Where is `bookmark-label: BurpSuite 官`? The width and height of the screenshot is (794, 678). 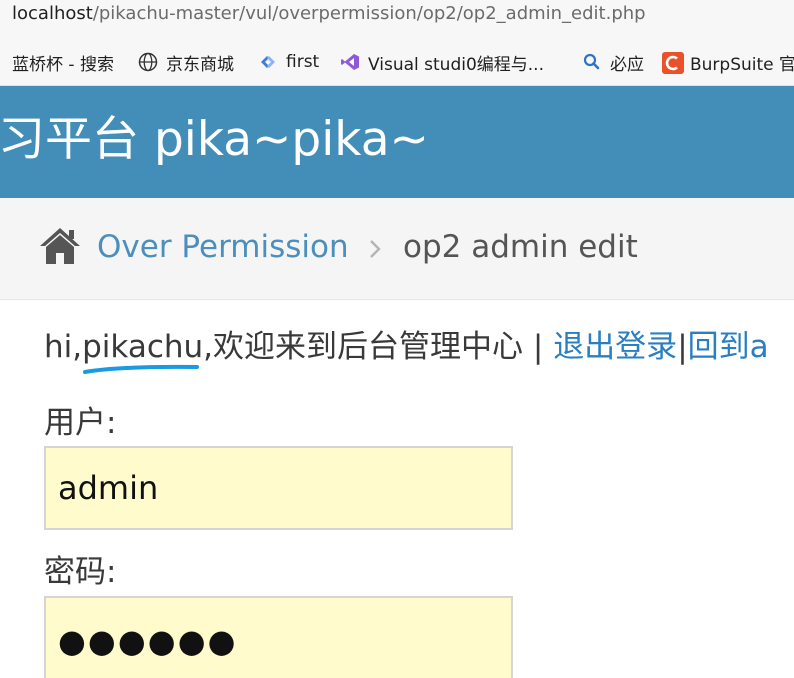
bookmark-label: BurpSuite 官 is located at coordinates (742, 64).